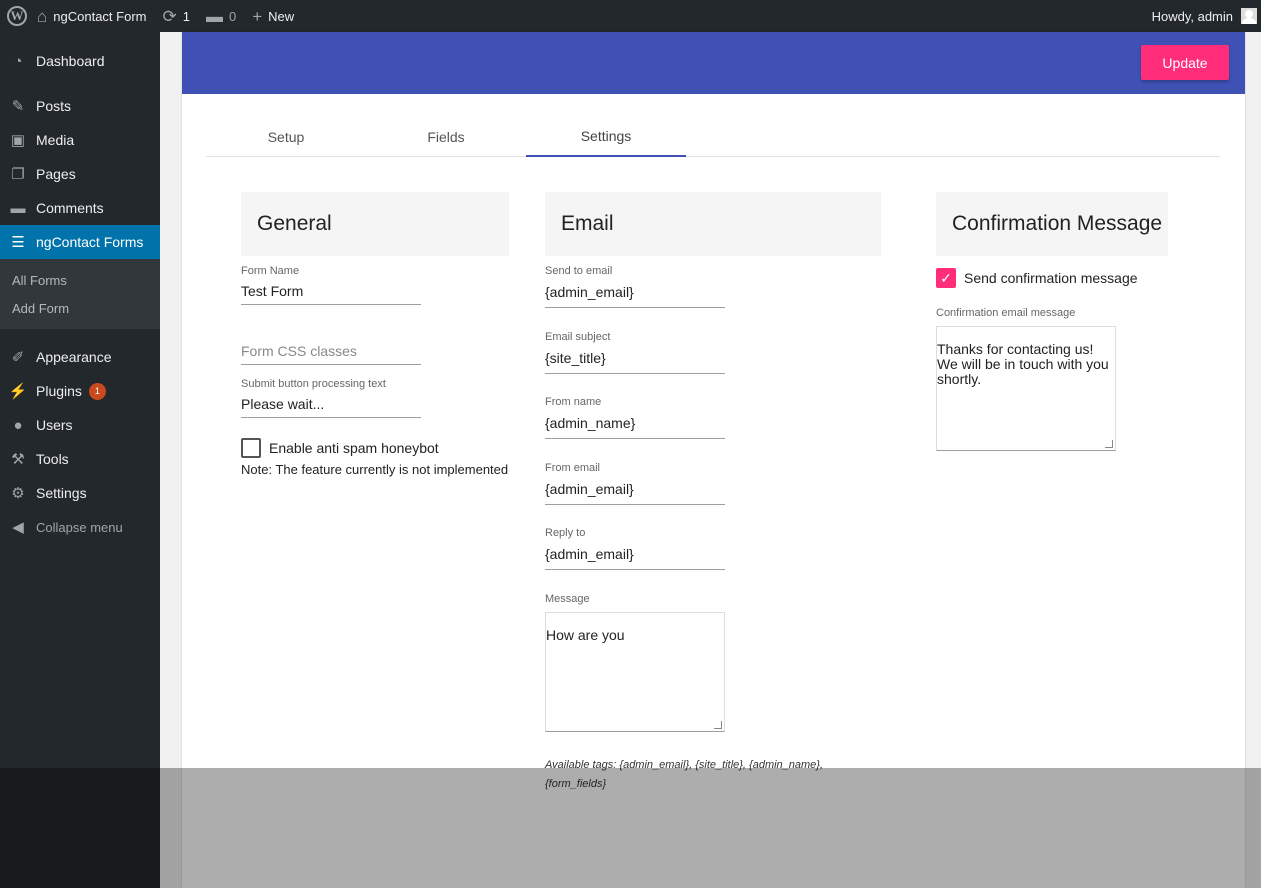  Describe the element at coordinates (1052, 224) in the screenshot. I see `confirmation-panel-title: Confirmation Message` at that location.